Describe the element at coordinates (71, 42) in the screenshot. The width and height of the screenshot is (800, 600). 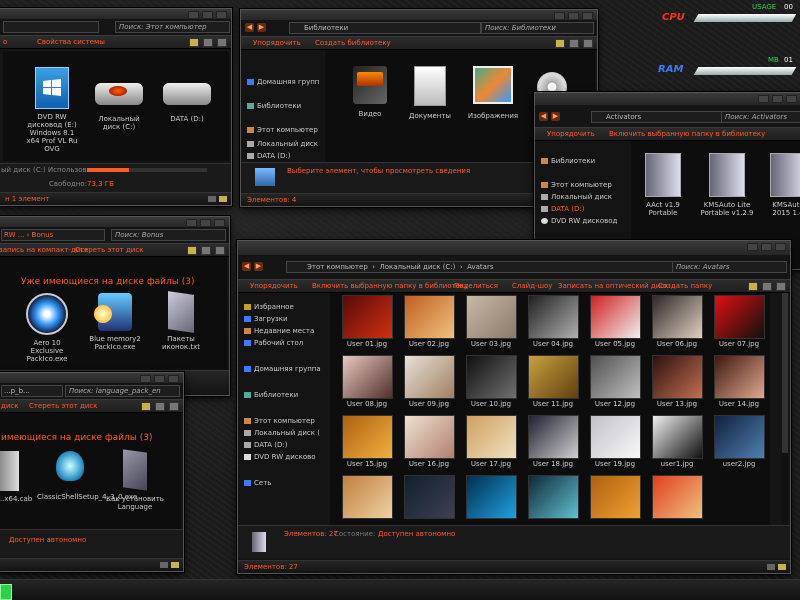
I see `toolbar-system-properties: Свойства системы` at that location.